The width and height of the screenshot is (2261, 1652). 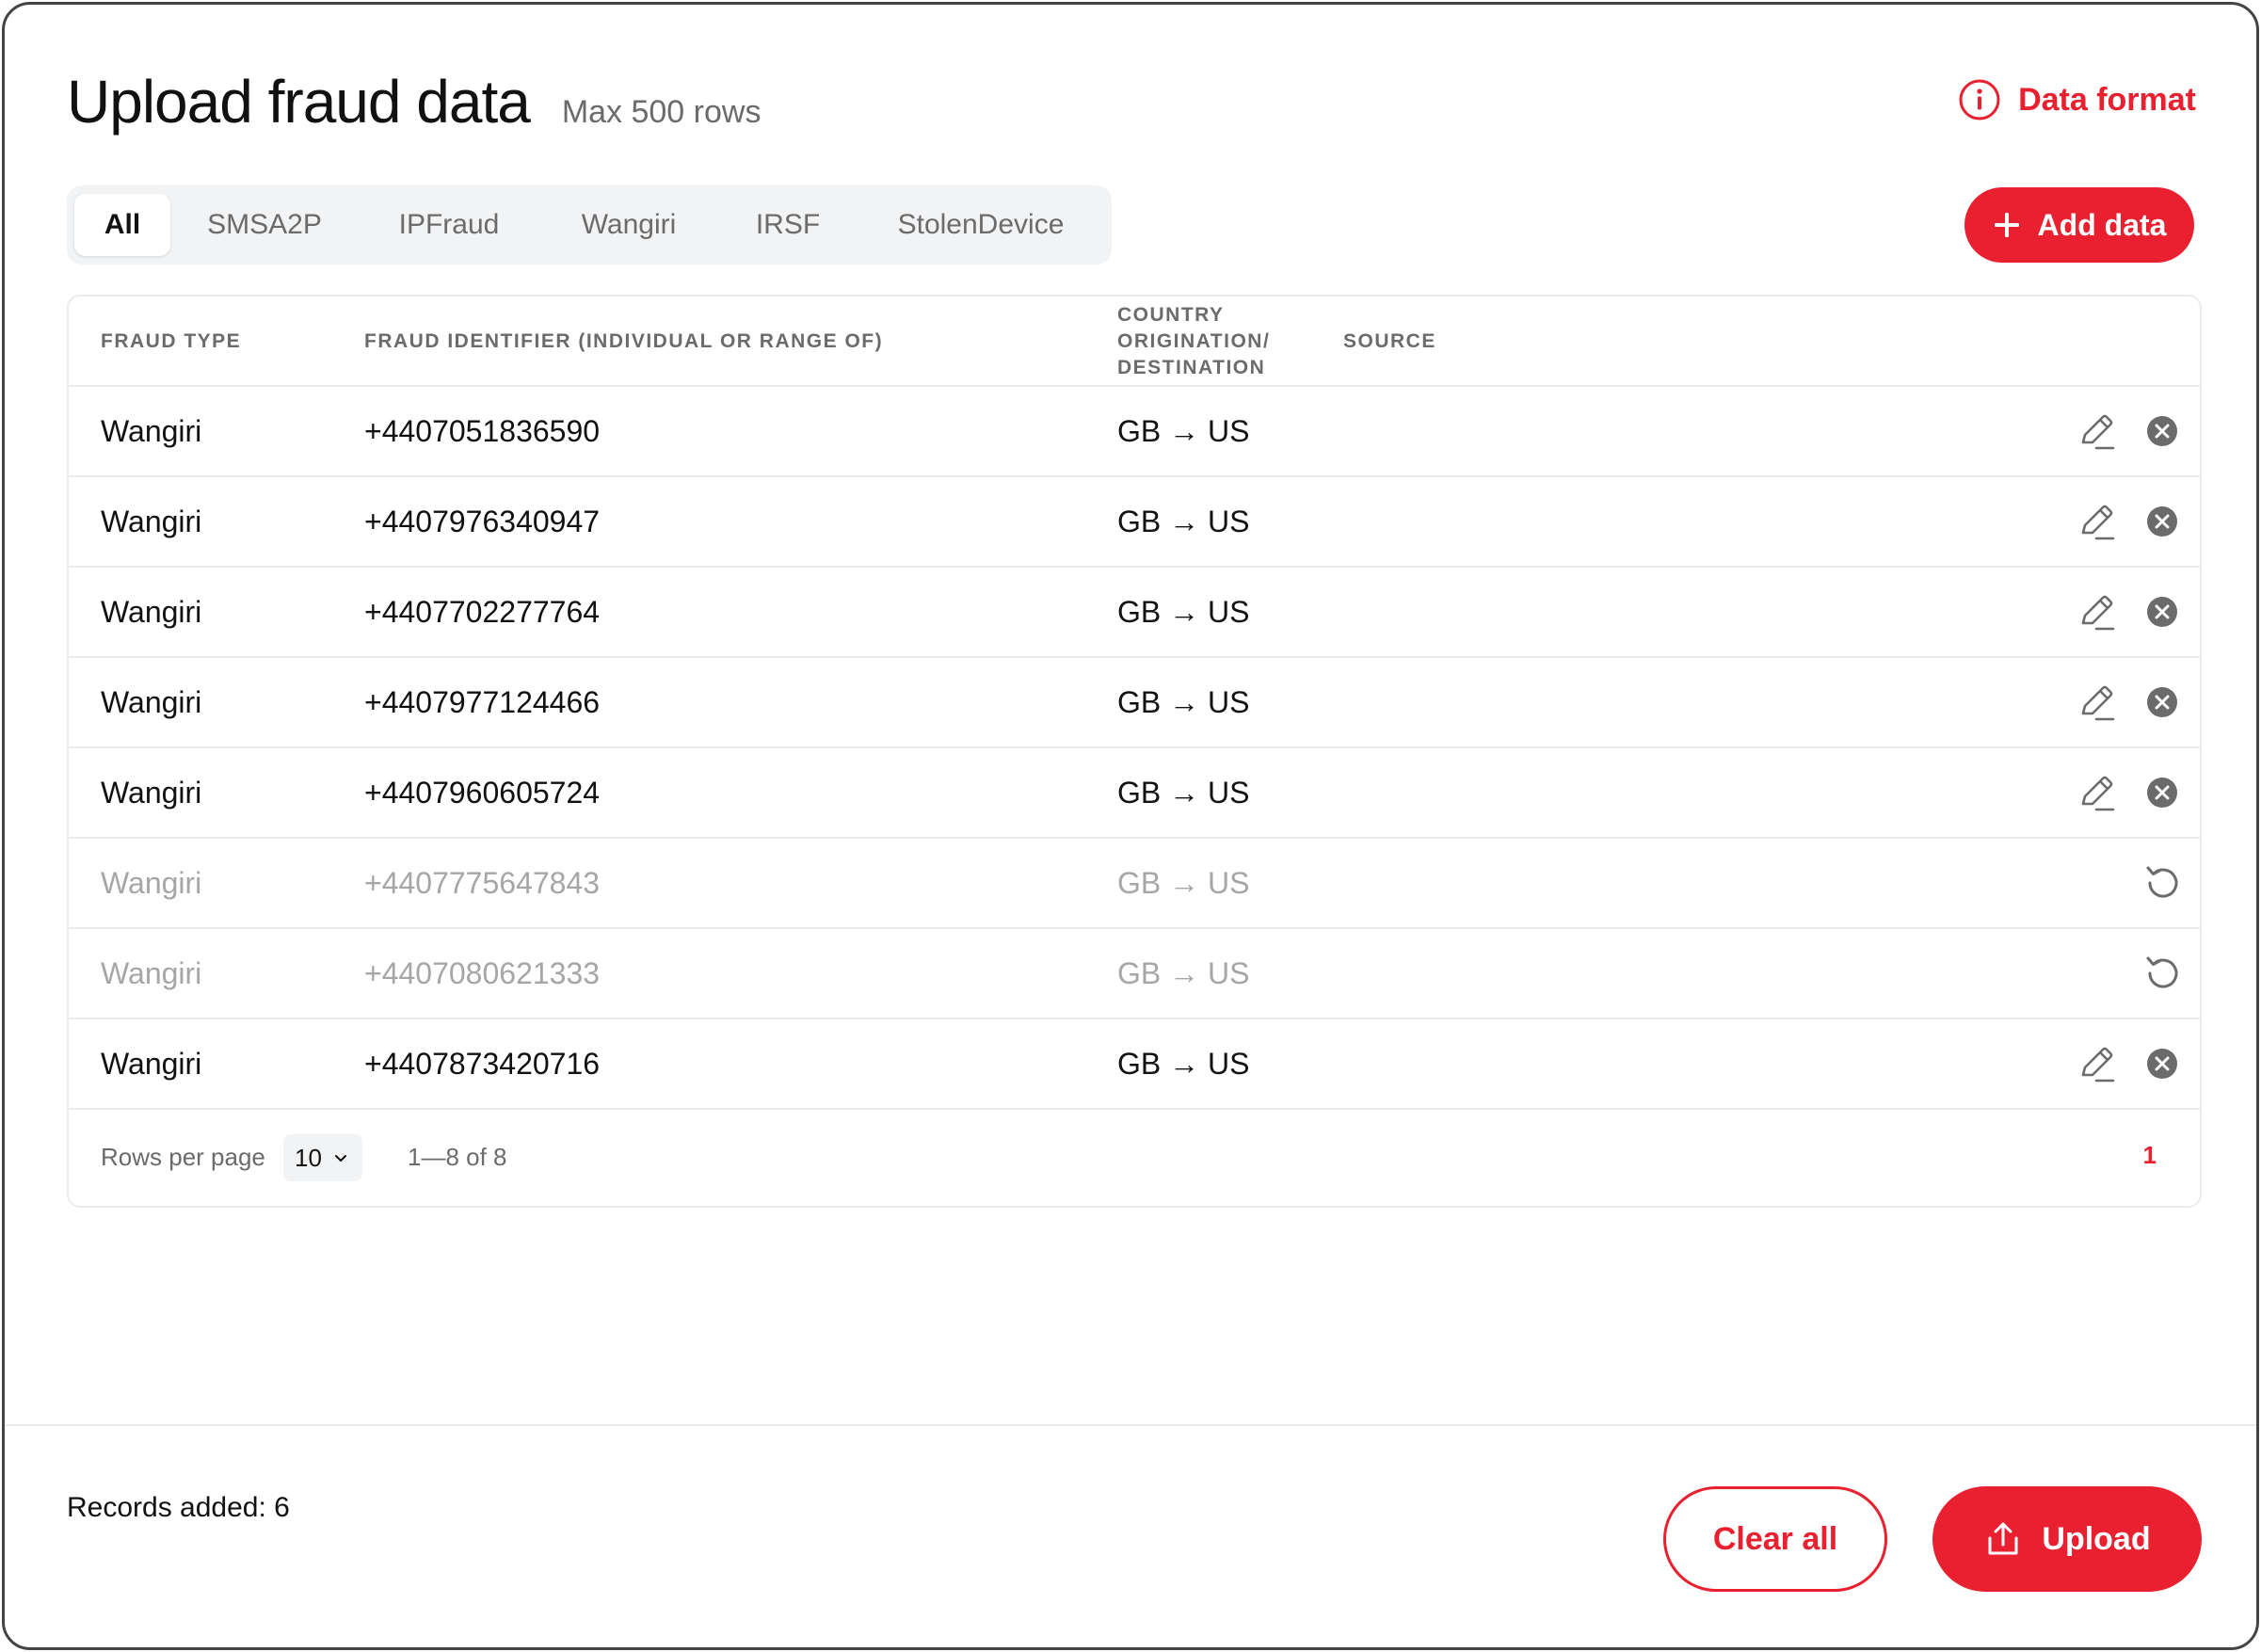 What do you see at coordinates (1134, 1157) in the screenshot?
I see `table-pagination: Rows per page 10 1—8 of 8 1` at bounding box center [1134, 1157].